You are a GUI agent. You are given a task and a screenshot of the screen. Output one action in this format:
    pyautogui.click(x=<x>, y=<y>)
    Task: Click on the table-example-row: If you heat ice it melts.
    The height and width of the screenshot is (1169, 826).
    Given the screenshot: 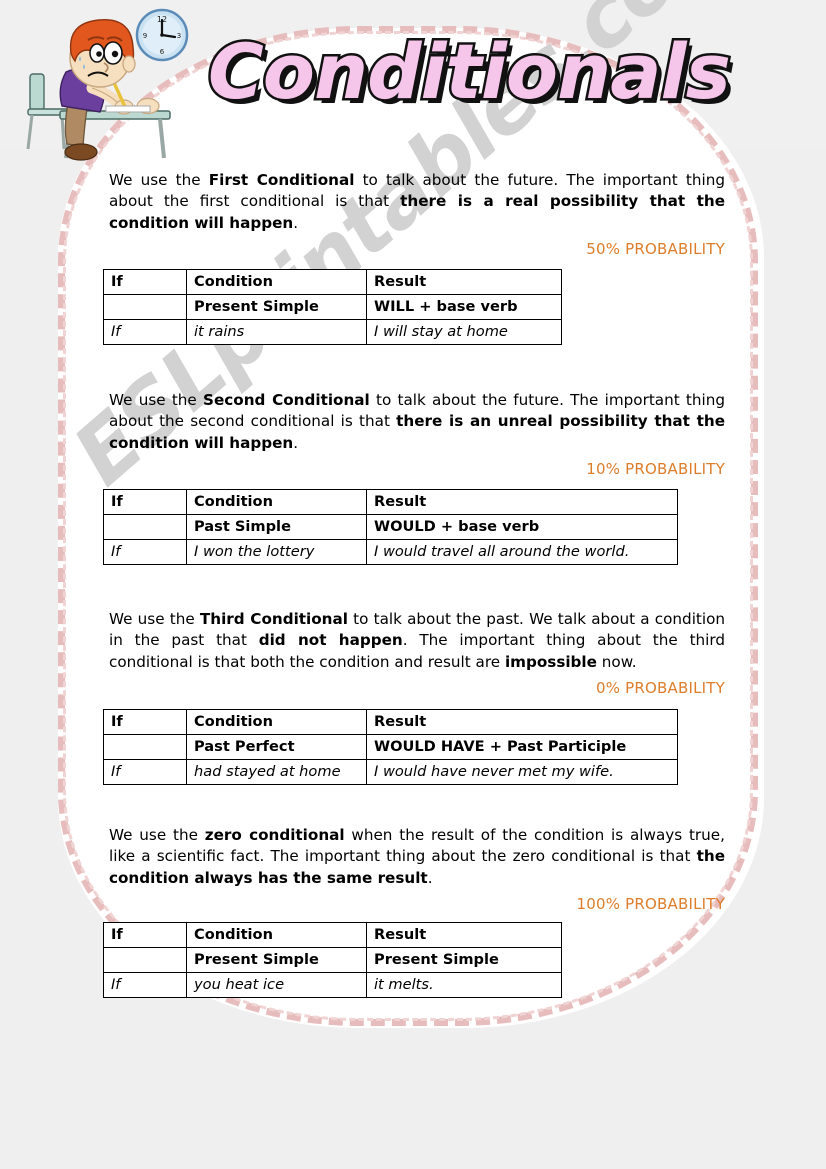 What is the action you would take?
    pyautogui.click(x=332, y=985)
    